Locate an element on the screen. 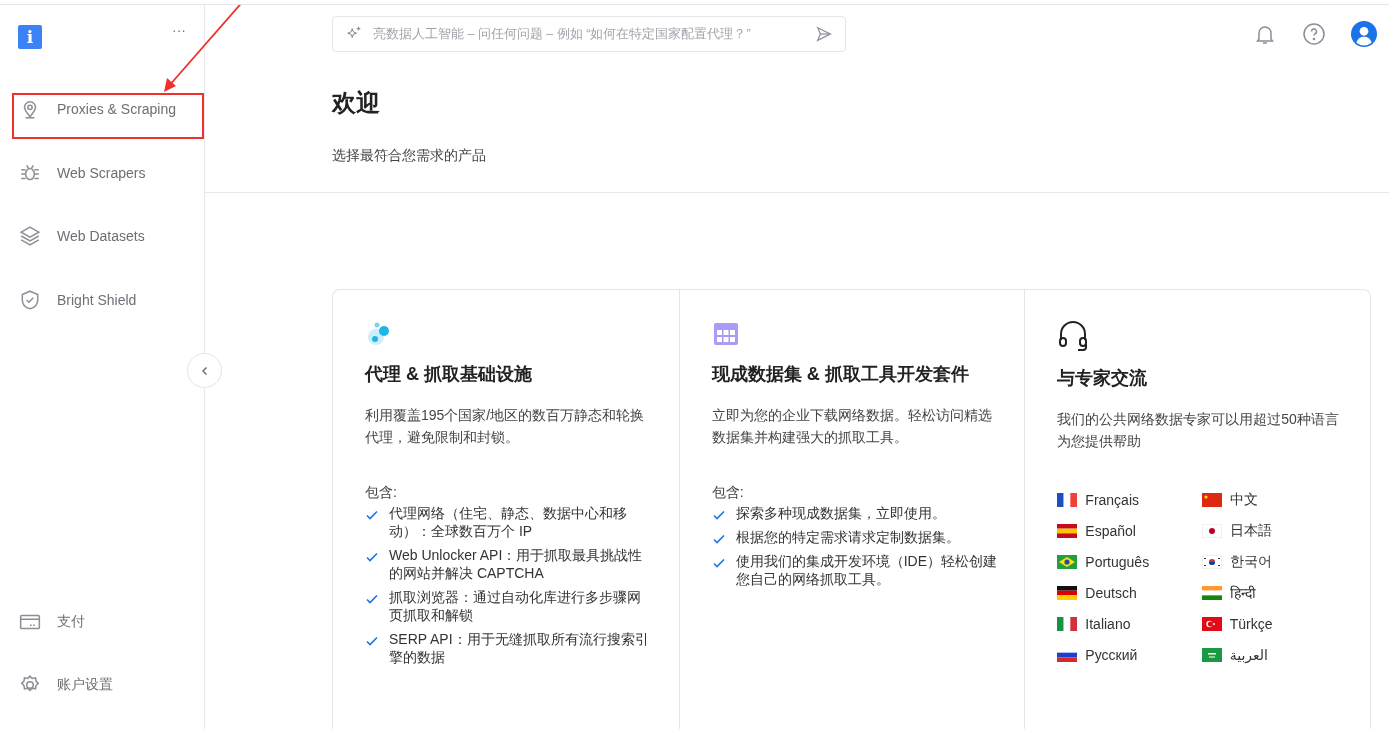  send-icon is located at coordinates (824, 34).